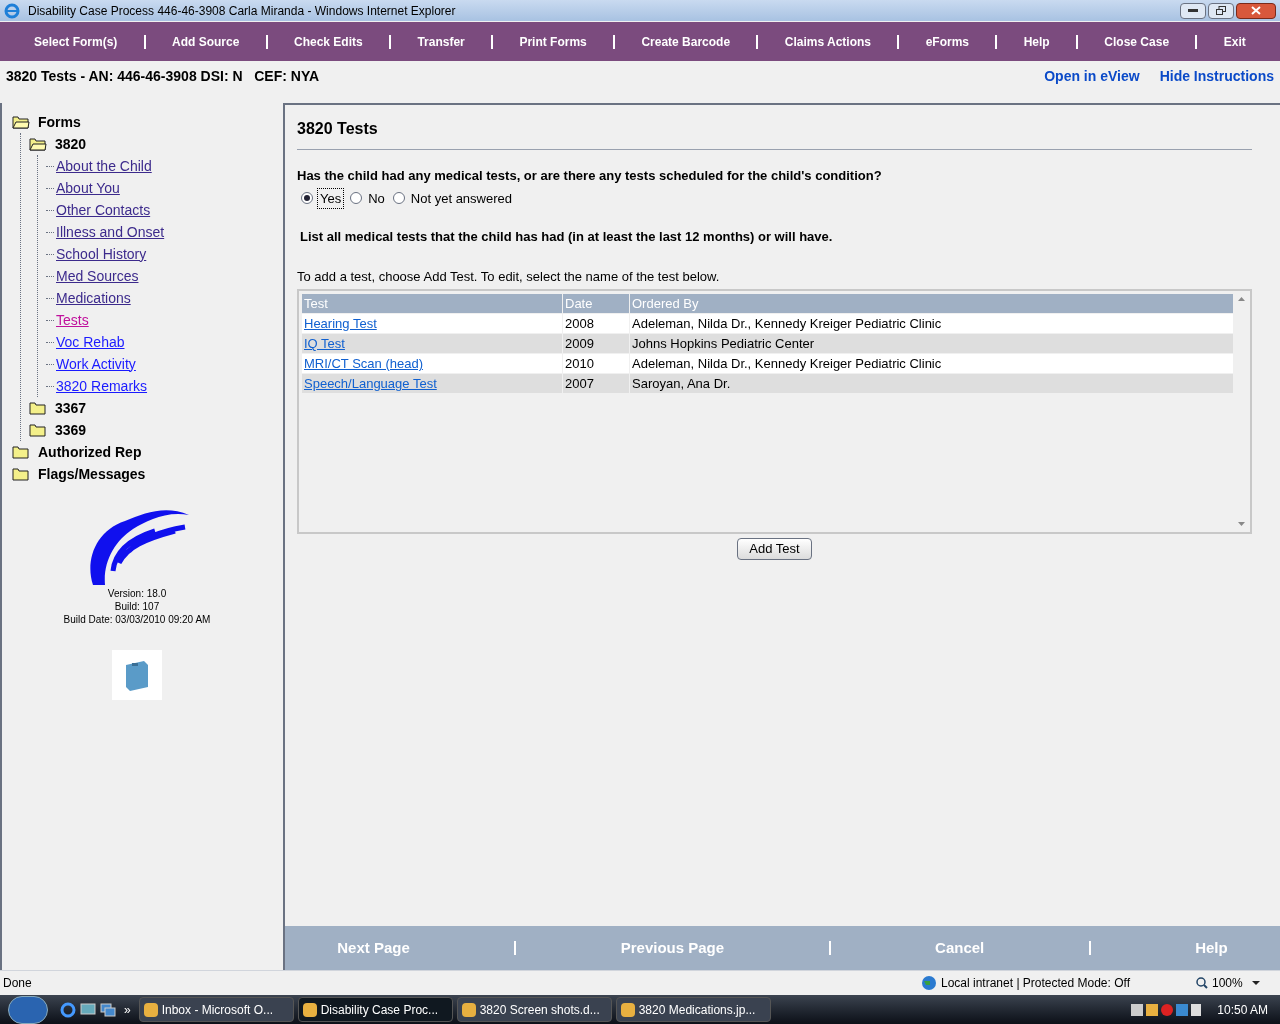  I want to click on test-link: MRI/CT Scan (head), so click(363, 363).